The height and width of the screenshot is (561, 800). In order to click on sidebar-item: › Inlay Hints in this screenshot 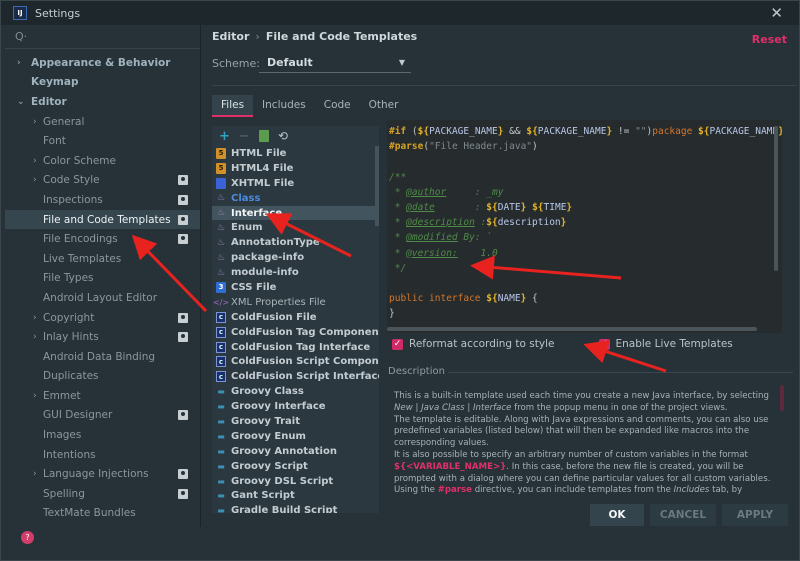, I will do `click(102, 337)`.